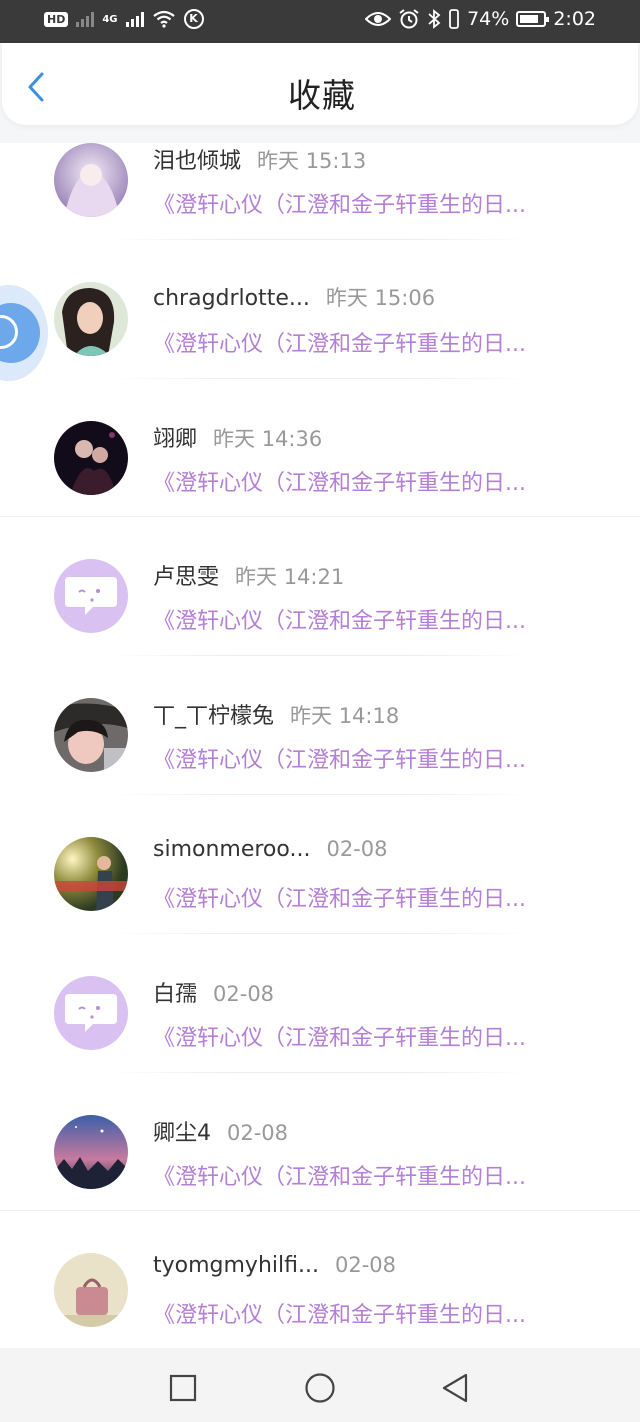 The width and height of the screenshot is (640, 1422). I want to click on page-title: 收藏, so click(322, 95).